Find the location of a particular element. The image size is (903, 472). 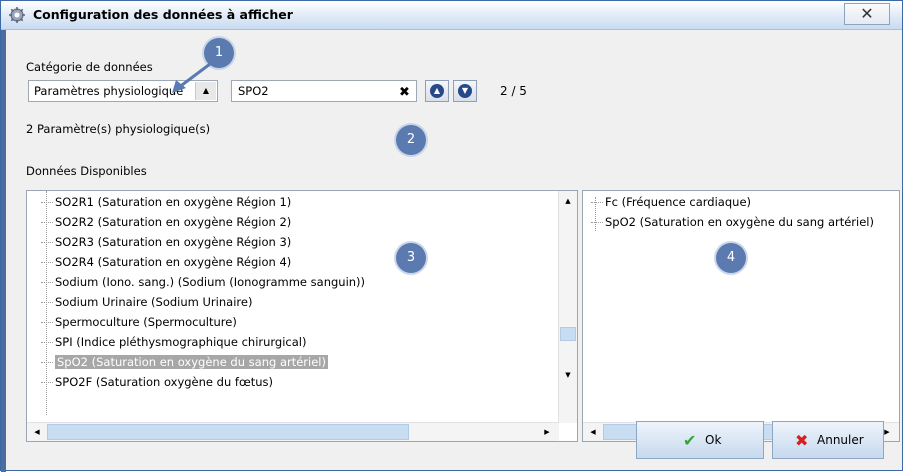

annotation-arrow is located at coordinates (191, 77).